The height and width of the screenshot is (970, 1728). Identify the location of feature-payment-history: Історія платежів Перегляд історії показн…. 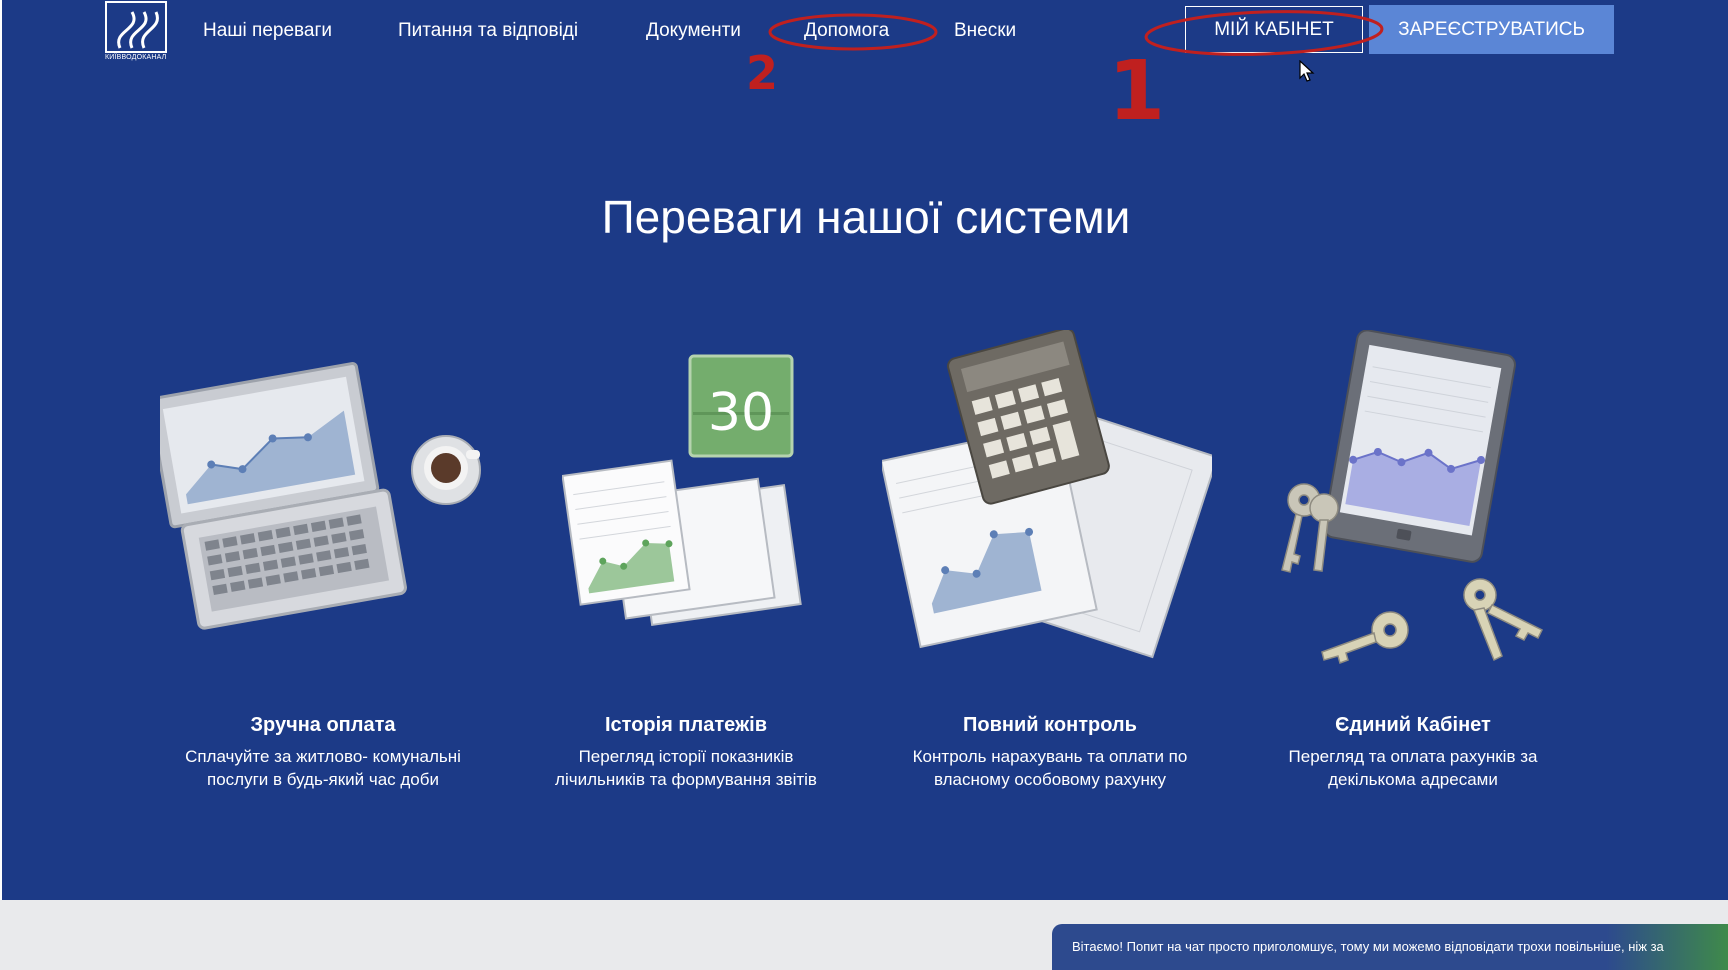
(686, 752).